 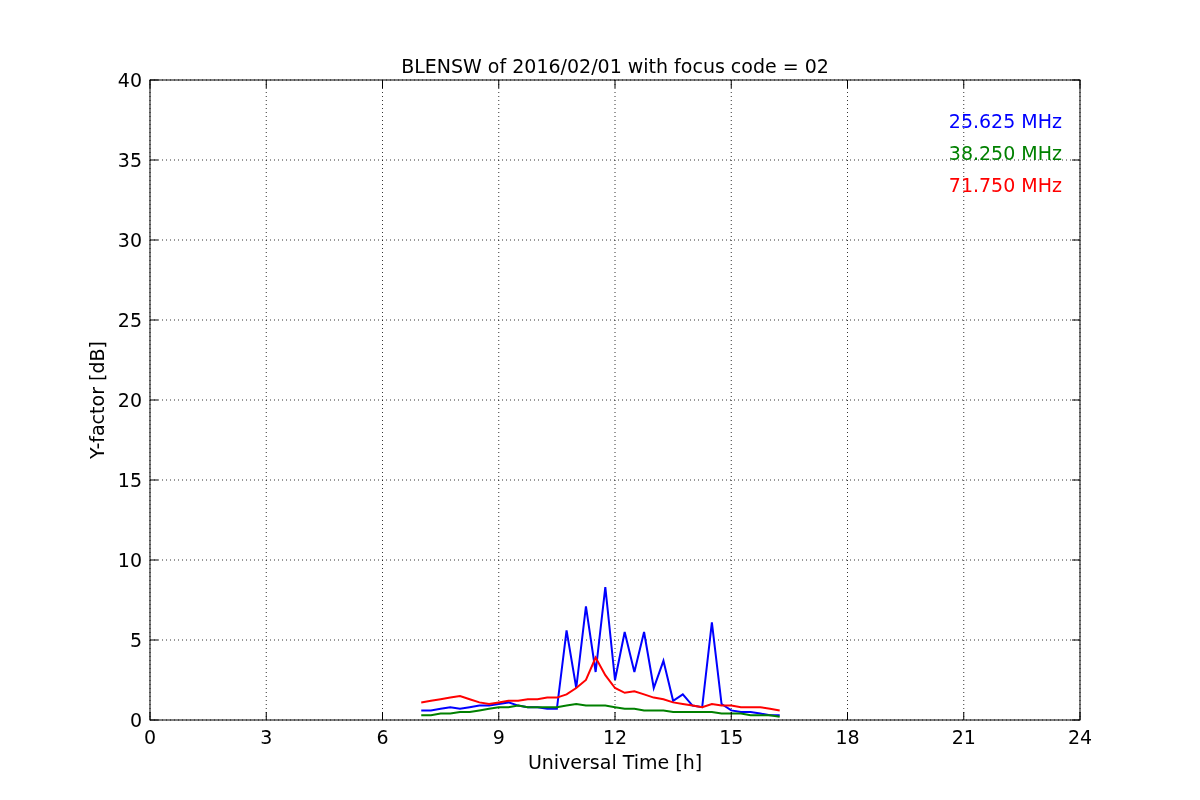 What do you see at coordinates (135, 720) in the screenshot?
I see `y-tick-label: 0` at bounding box center [135, 720].